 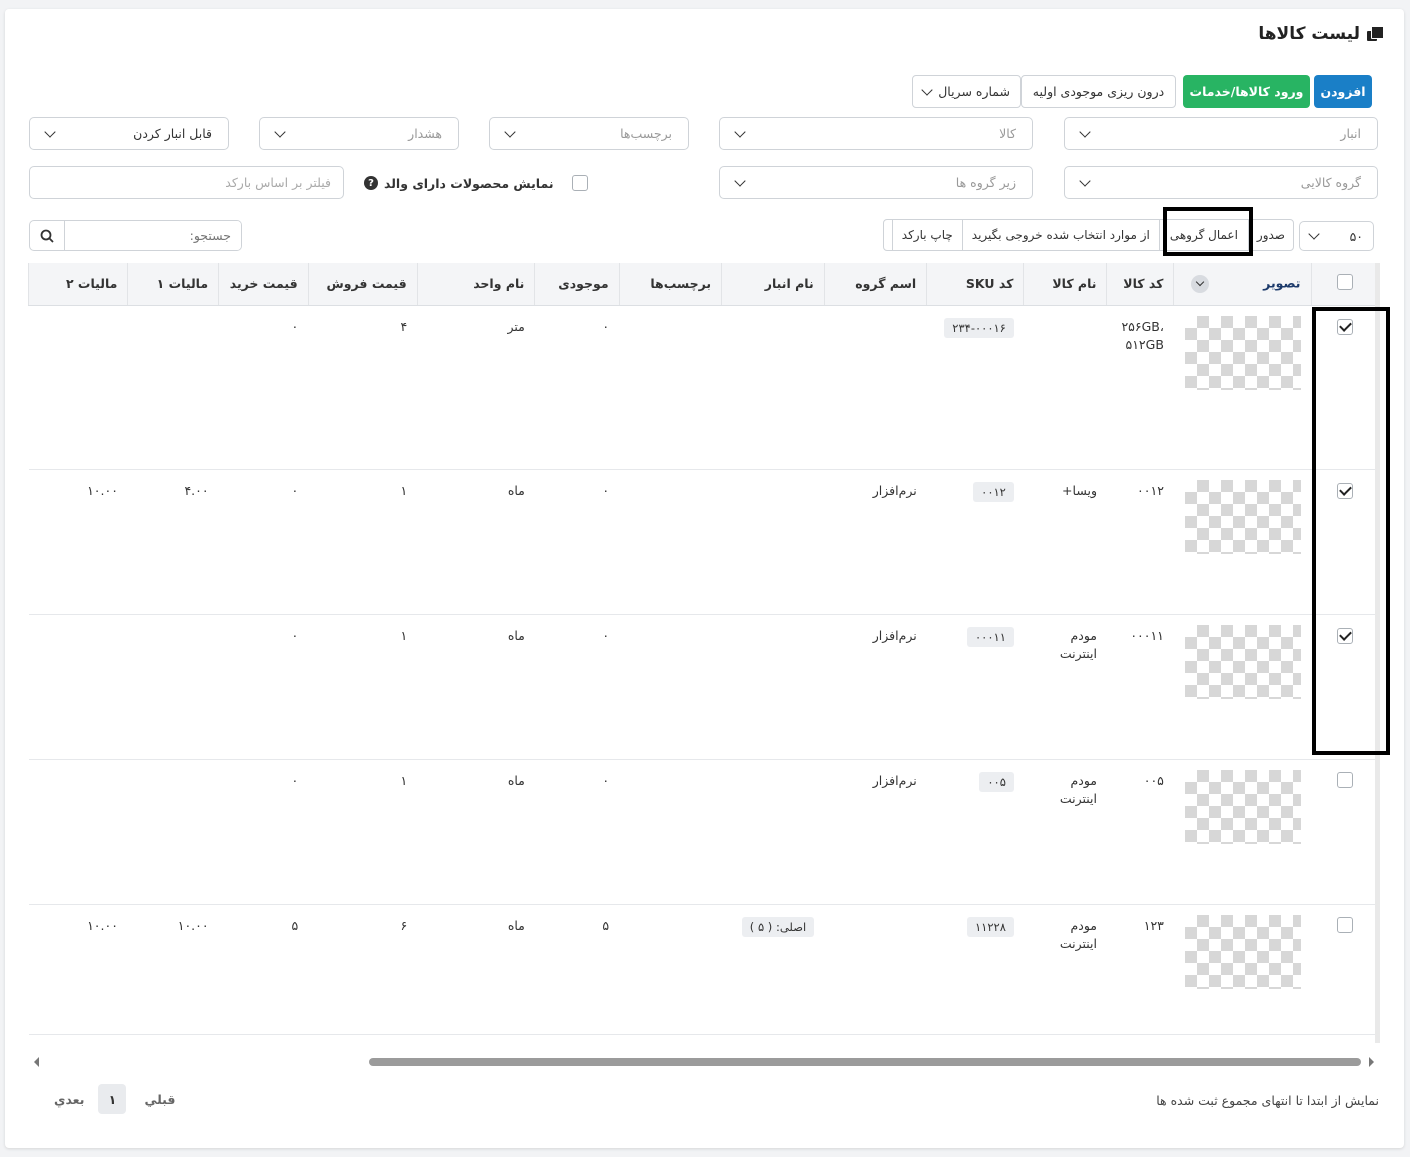 I want to click on warehouse-chip: اصلی: ( ۵ ), so click(x=778, y=926).